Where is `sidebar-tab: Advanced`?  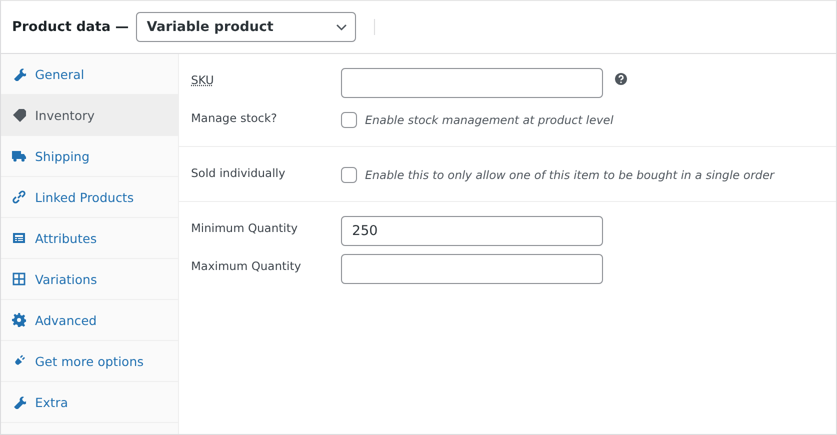
sidebar-tab: Advanced is located at coordinates (89, 320).